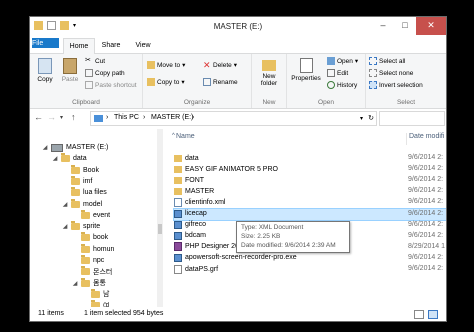 The height and width of the screenshot is (332, 474). I want to click on paste-shortcut-icon, so click(89, 85).